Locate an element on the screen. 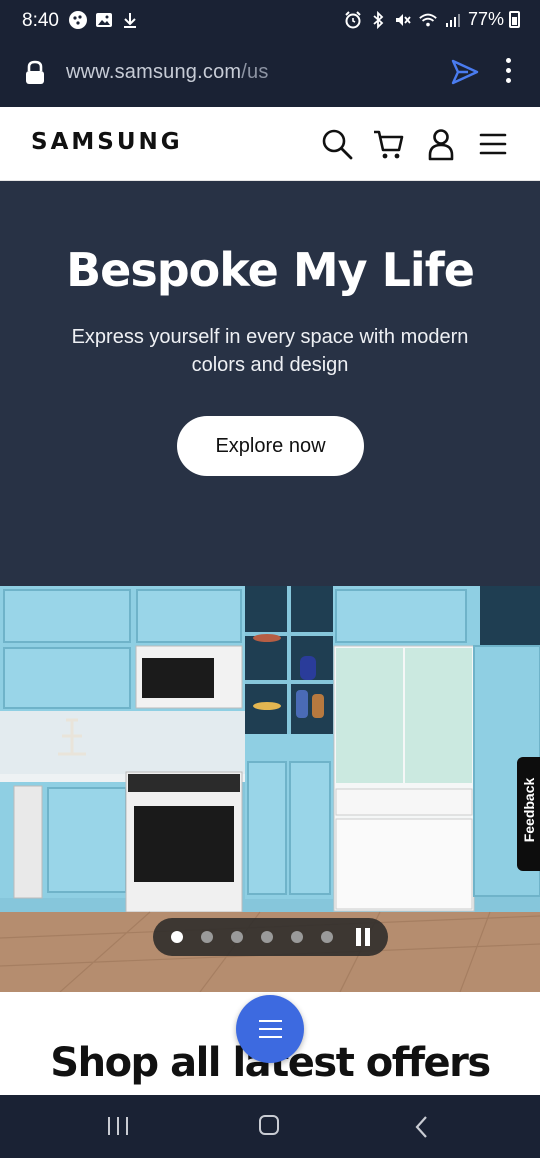 The width and height of the screenshot is (540, 1158). browser-url-bar: www.samsung.com/us is located at coordinates (270, 74).